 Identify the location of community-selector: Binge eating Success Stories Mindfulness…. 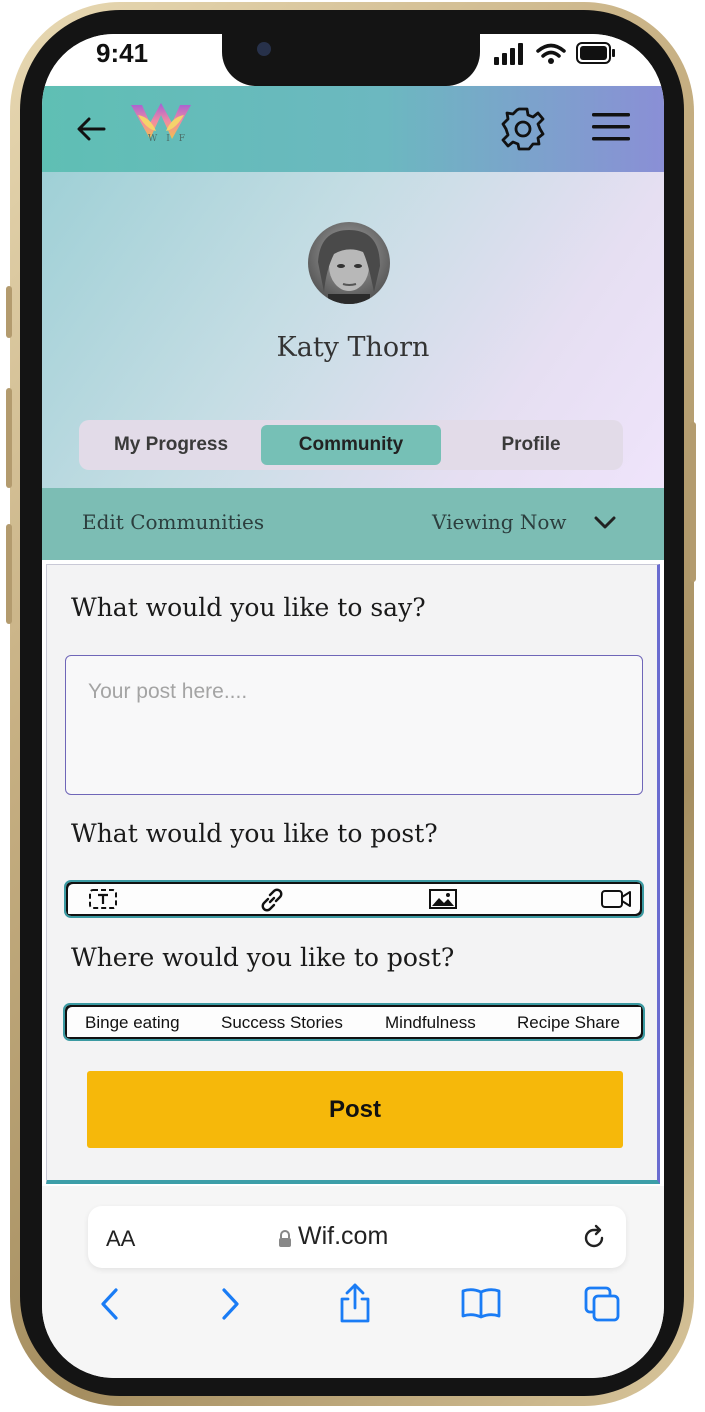
(354, 1022).